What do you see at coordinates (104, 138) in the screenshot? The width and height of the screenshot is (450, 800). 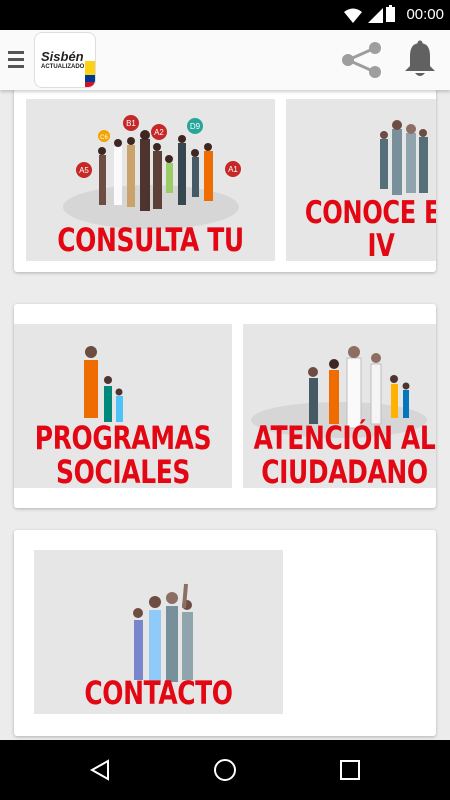 I see `group-badge-label: C6` at bounding box center [104, 138].